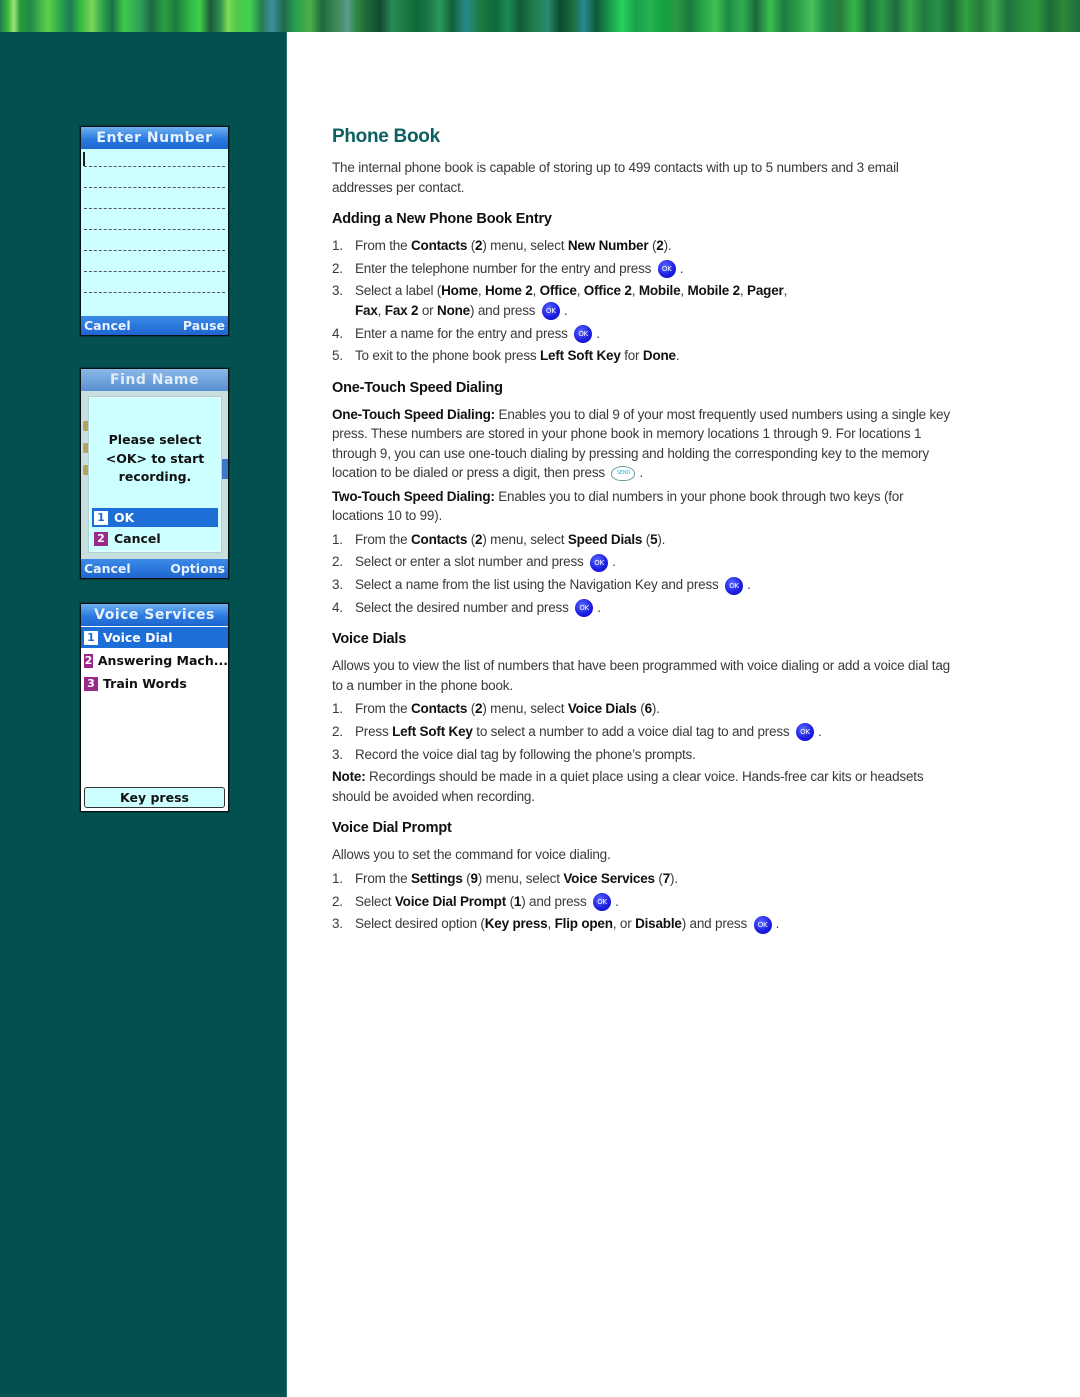 This screenshot has height=1397, width=1080. What do you see at coordinates (608, 245) in the screenshot?
I see `emphasis: New Number` at bounding box center [608, 245].